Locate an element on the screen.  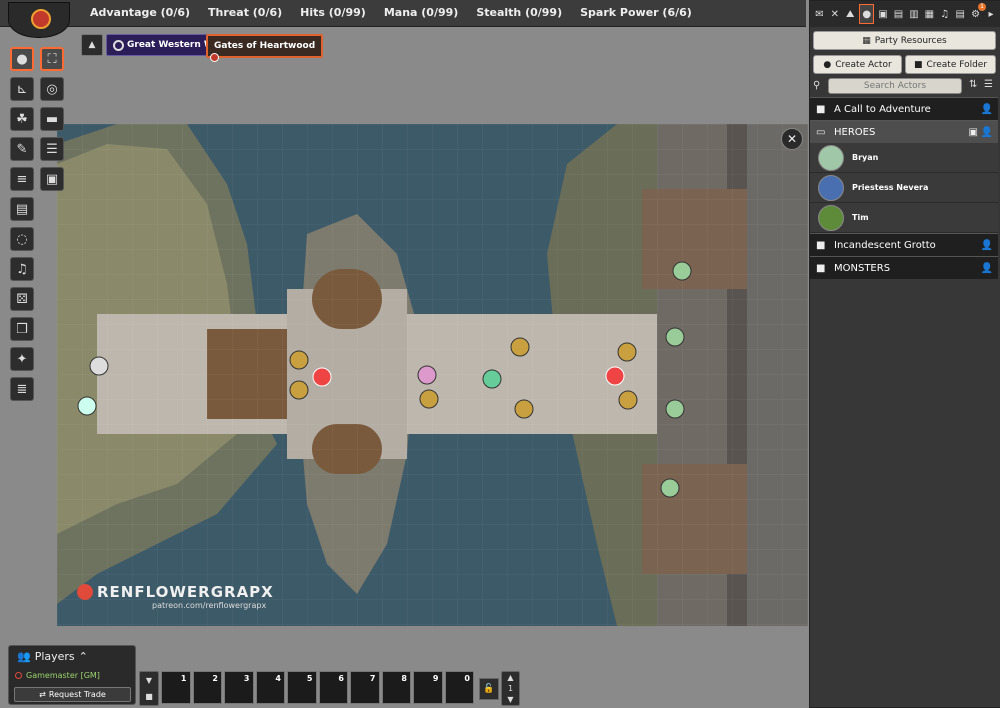
unlock-icon: 🔓 is located at coordinates (489, 689).